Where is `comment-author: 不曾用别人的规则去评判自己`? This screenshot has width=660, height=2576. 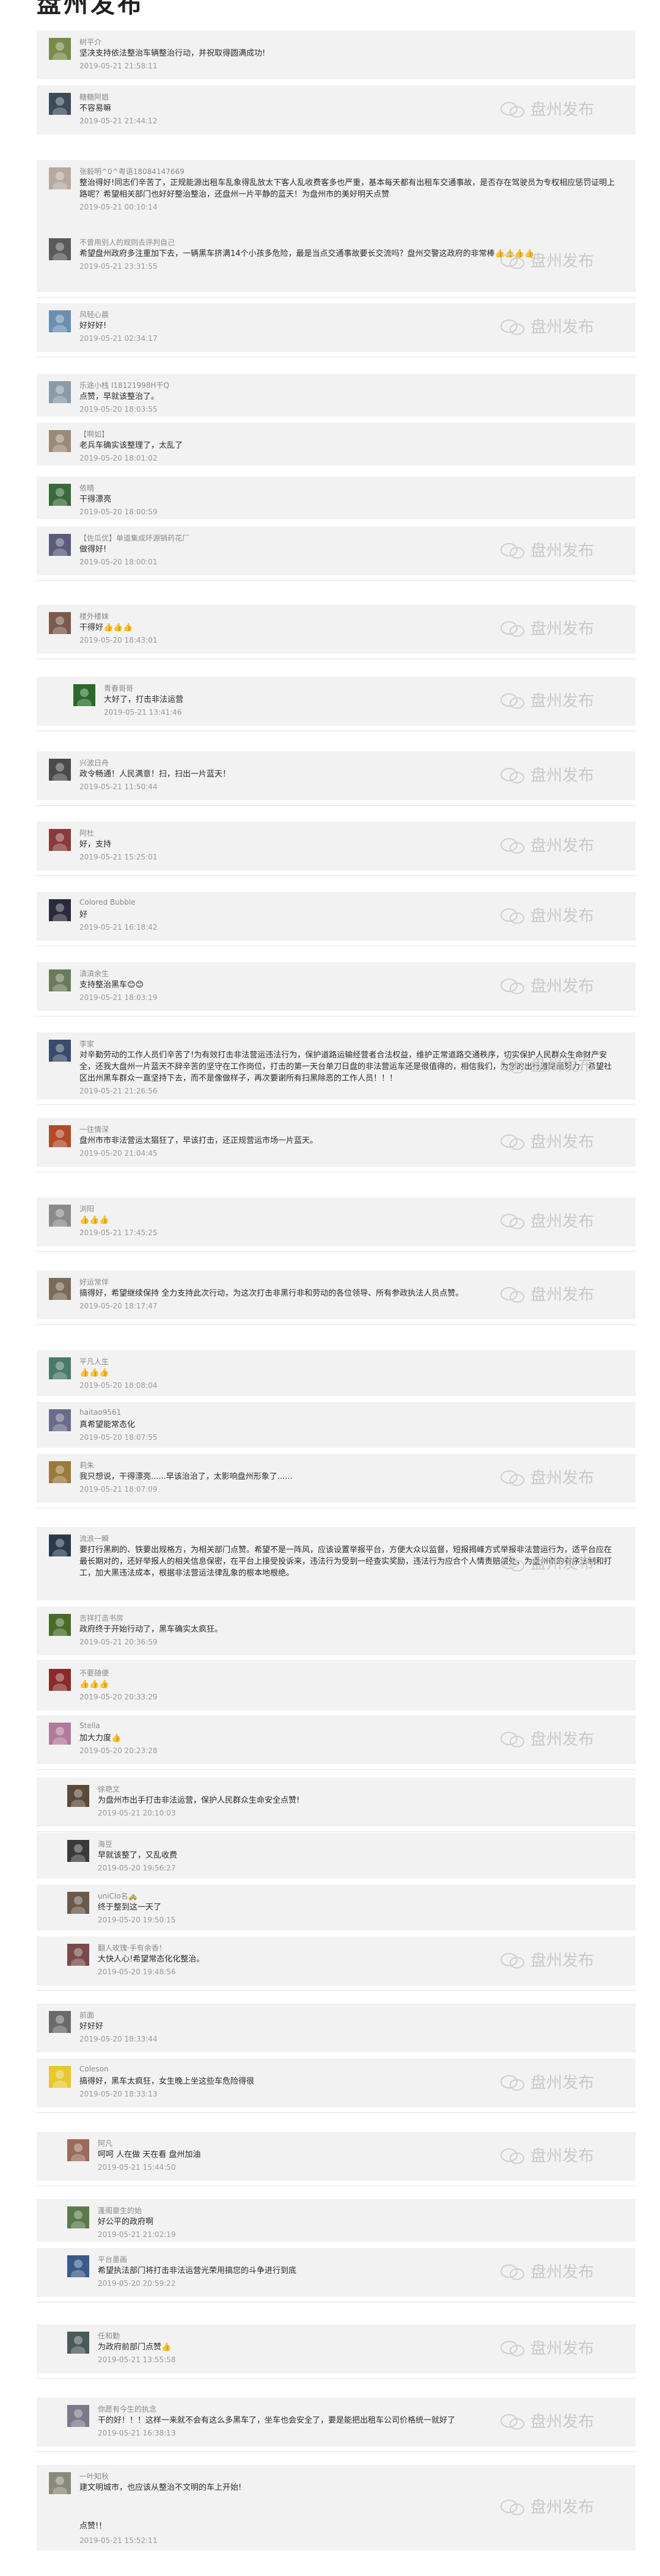
comment-author: 不曾用别人的规则去评判自己 is located at coordinates (127, 242).